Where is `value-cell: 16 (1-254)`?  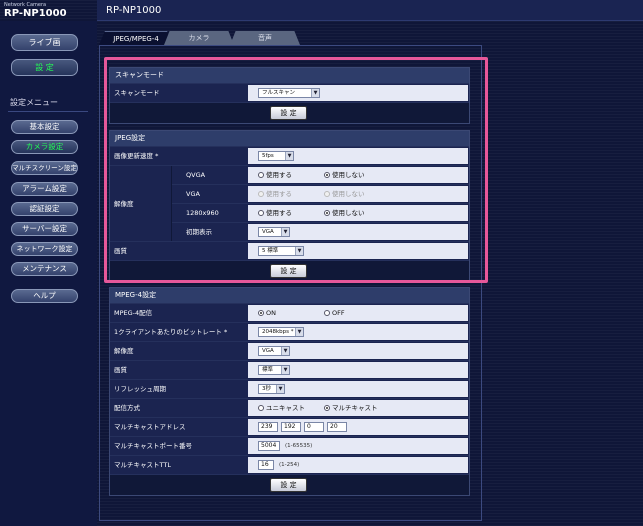 value-cell: 16 (1-254) is located at coordinates (358, 465).